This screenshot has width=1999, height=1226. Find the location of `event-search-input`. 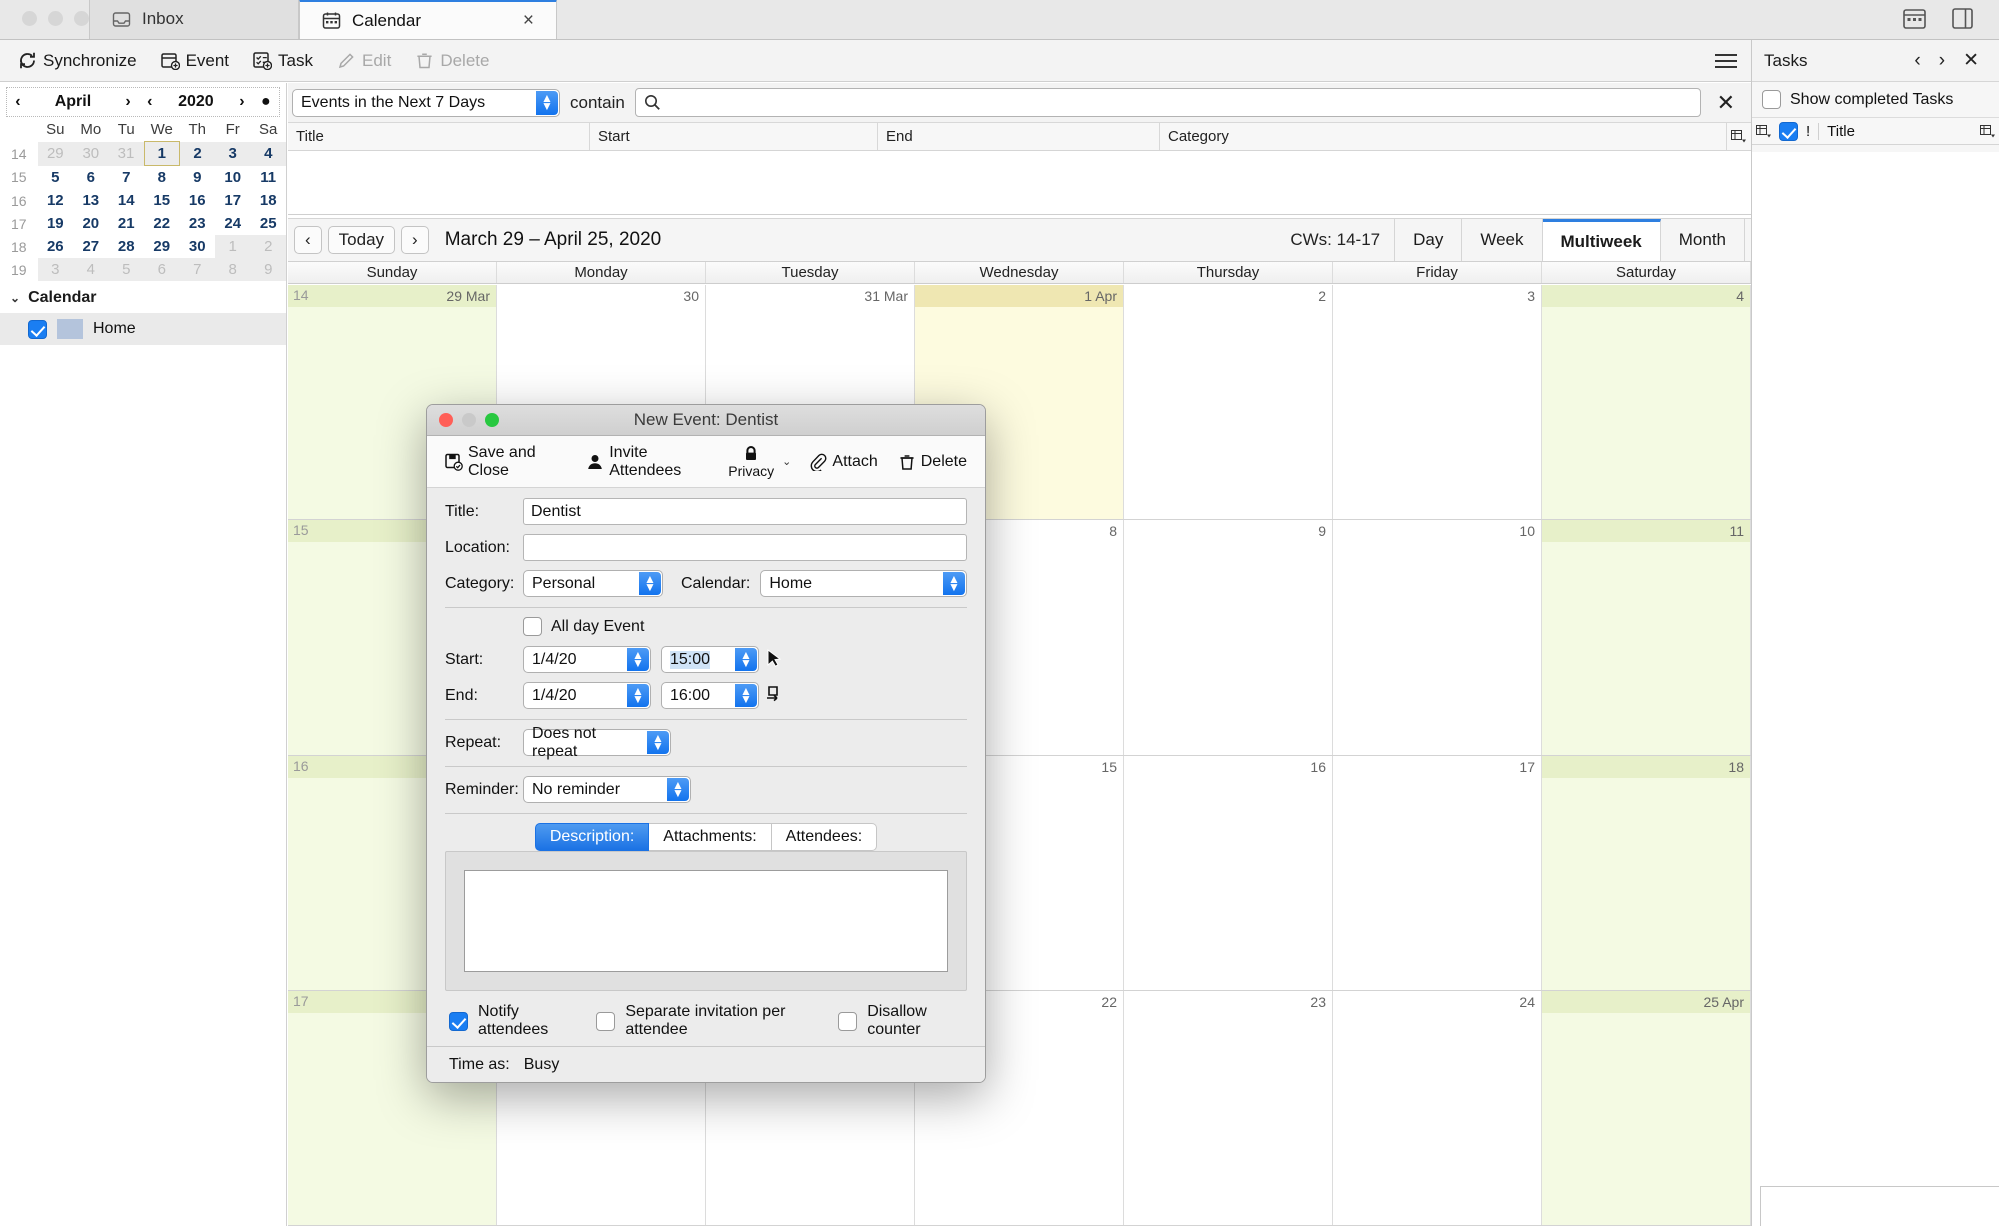

event-search-input is located at coordinates (1180, 102).